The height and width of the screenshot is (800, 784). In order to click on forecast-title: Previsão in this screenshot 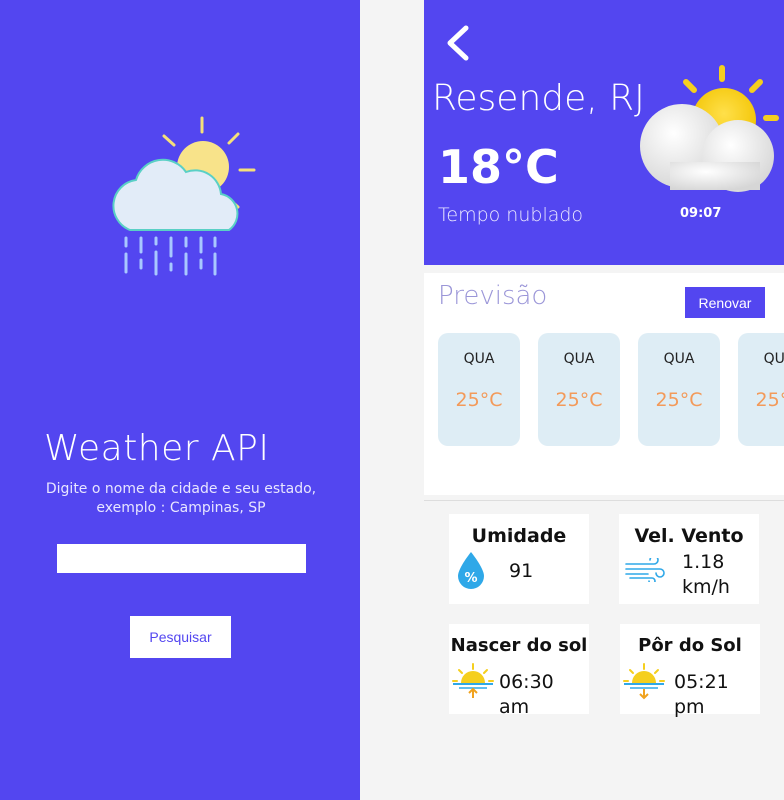, I will do `click(493, 296)`.